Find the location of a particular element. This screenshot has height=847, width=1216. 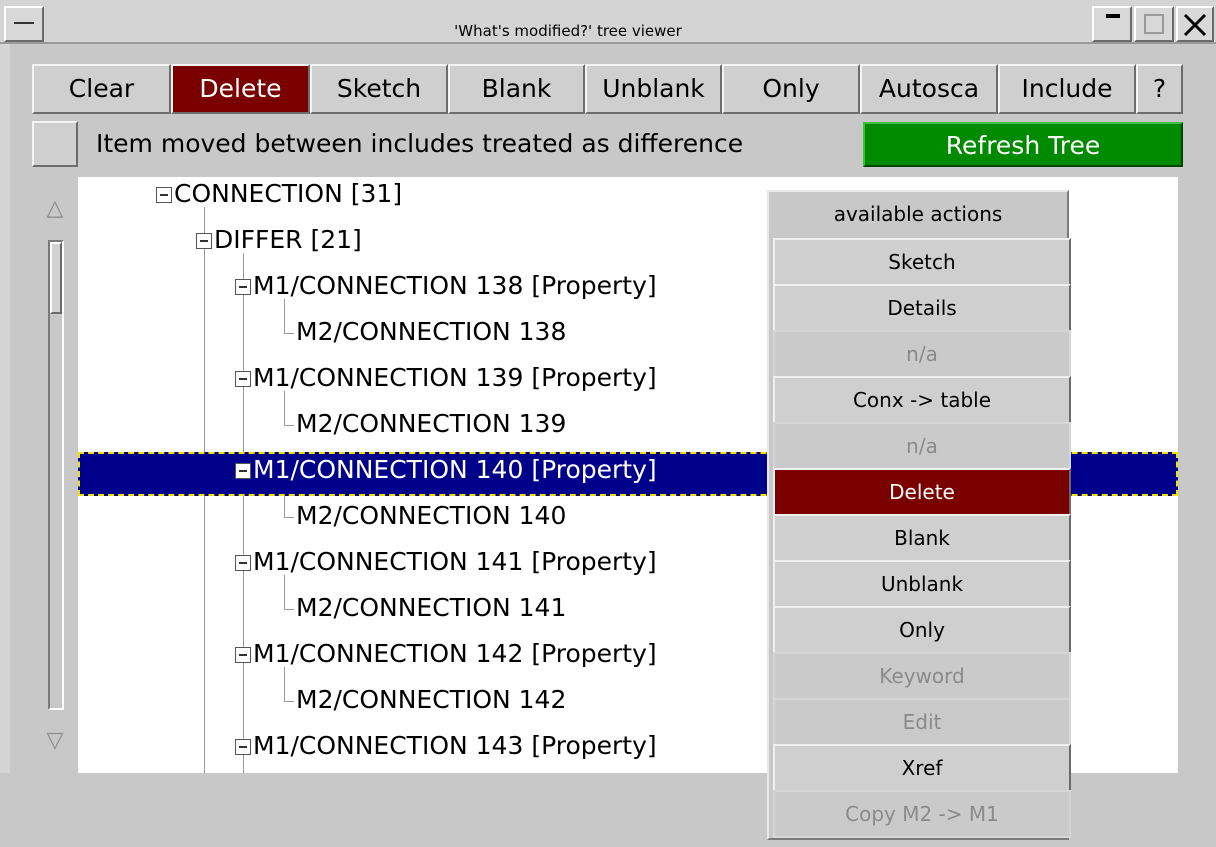

unblank-button: Unblank is located at coordinates (653, 89).